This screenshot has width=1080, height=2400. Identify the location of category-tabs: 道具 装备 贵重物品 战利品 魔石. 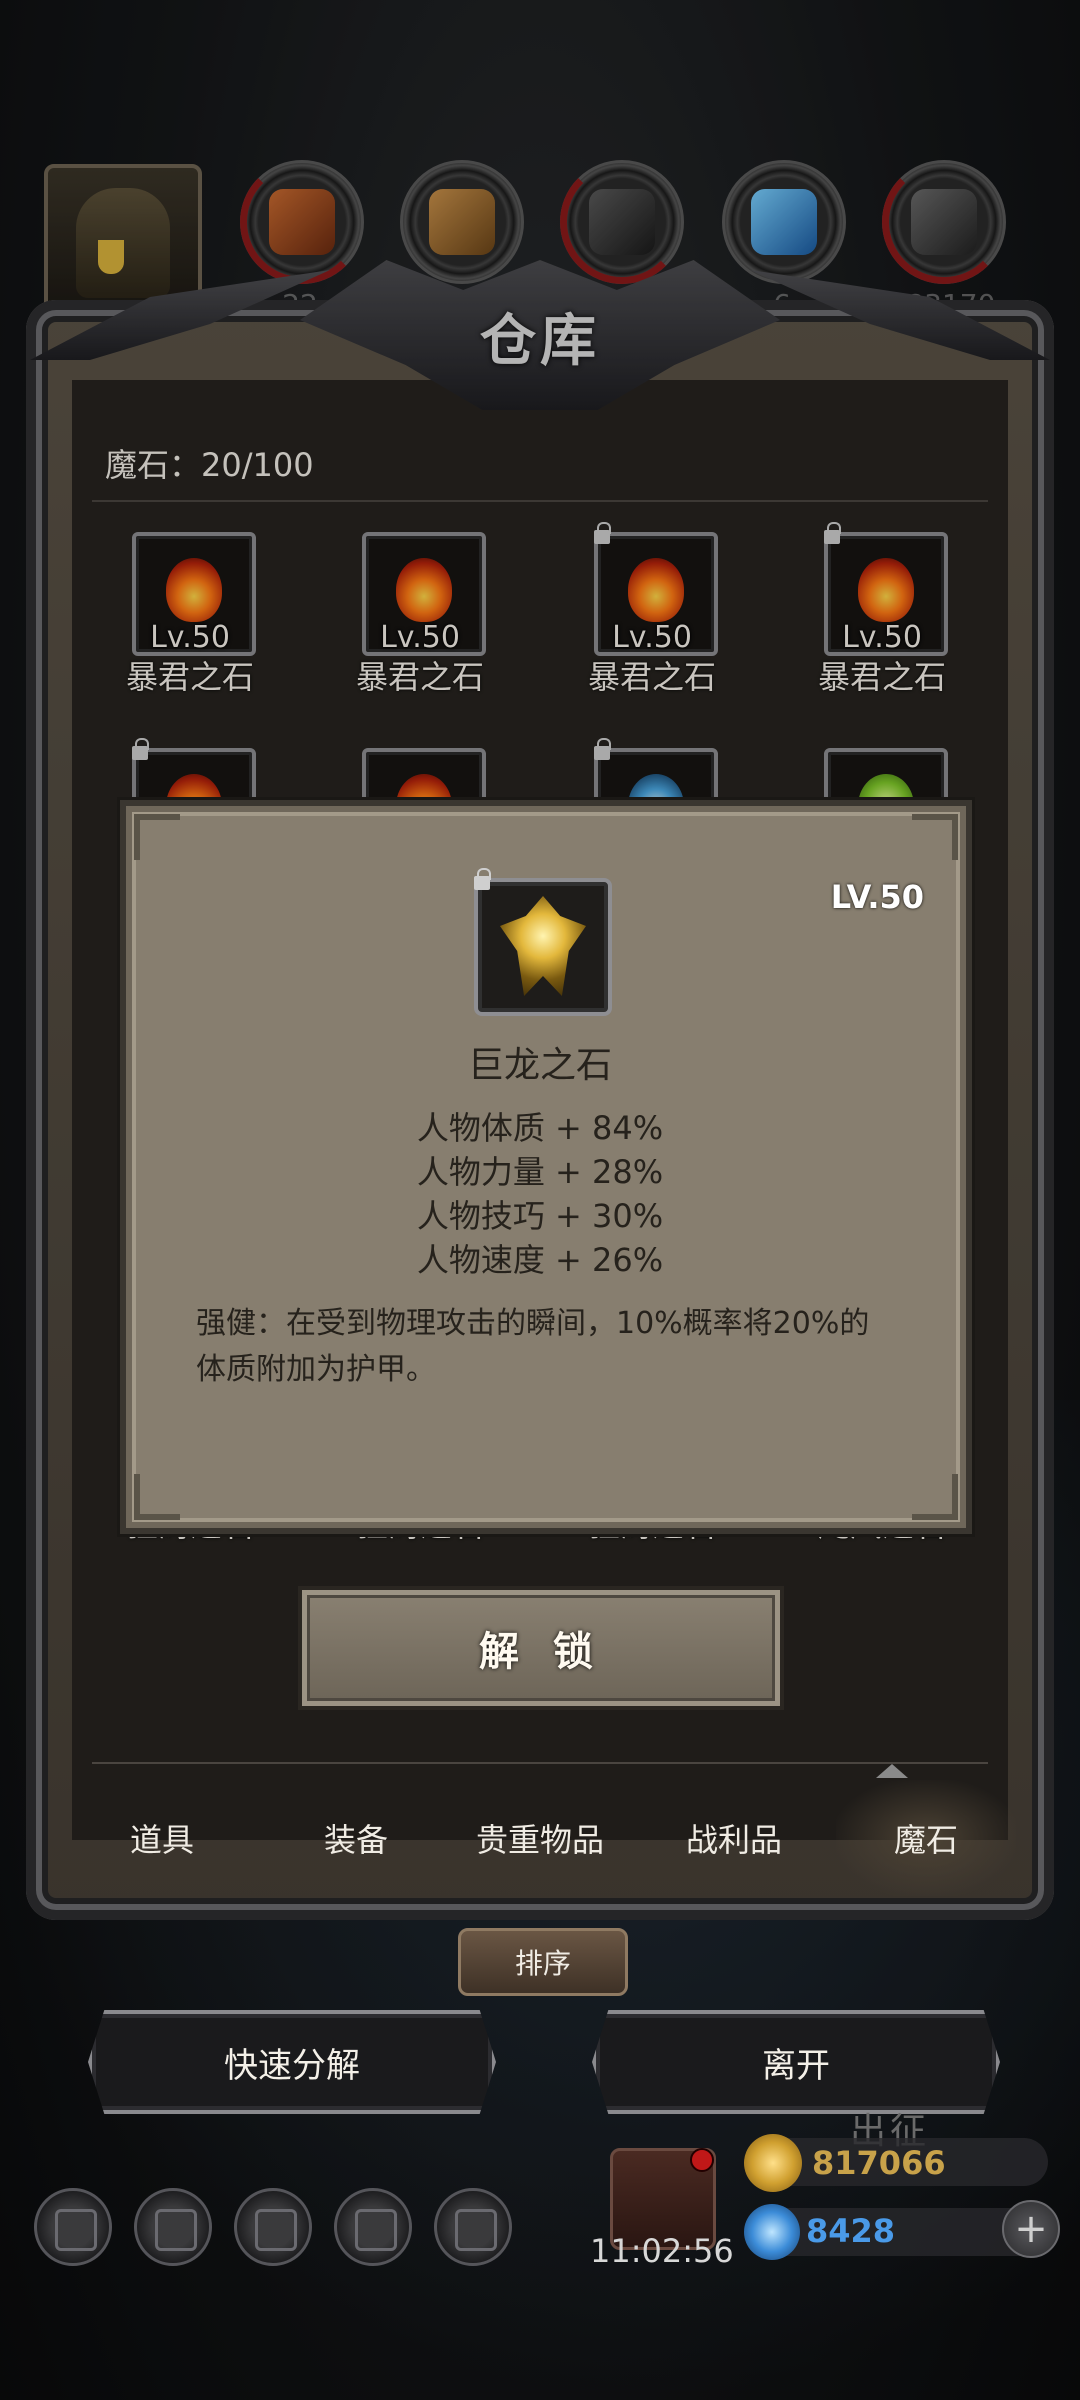
(544, 1838).